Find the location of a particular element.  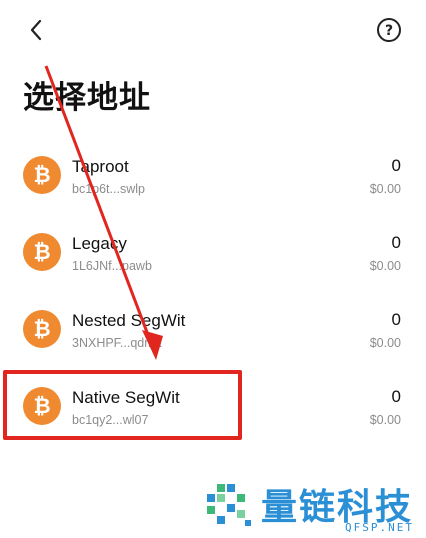

help-button: ? is located at coordinates (389, 30).